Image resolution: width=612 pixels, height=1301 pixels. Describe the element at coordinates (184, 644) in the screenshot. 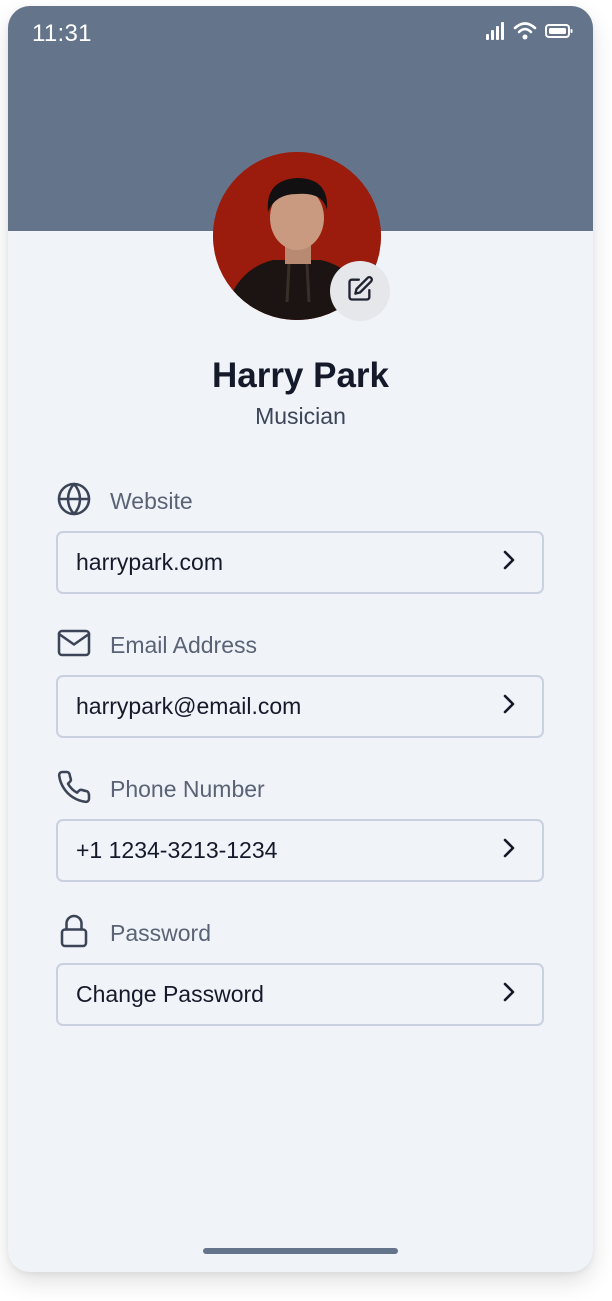

I see `email-label: Email Address` at that location.